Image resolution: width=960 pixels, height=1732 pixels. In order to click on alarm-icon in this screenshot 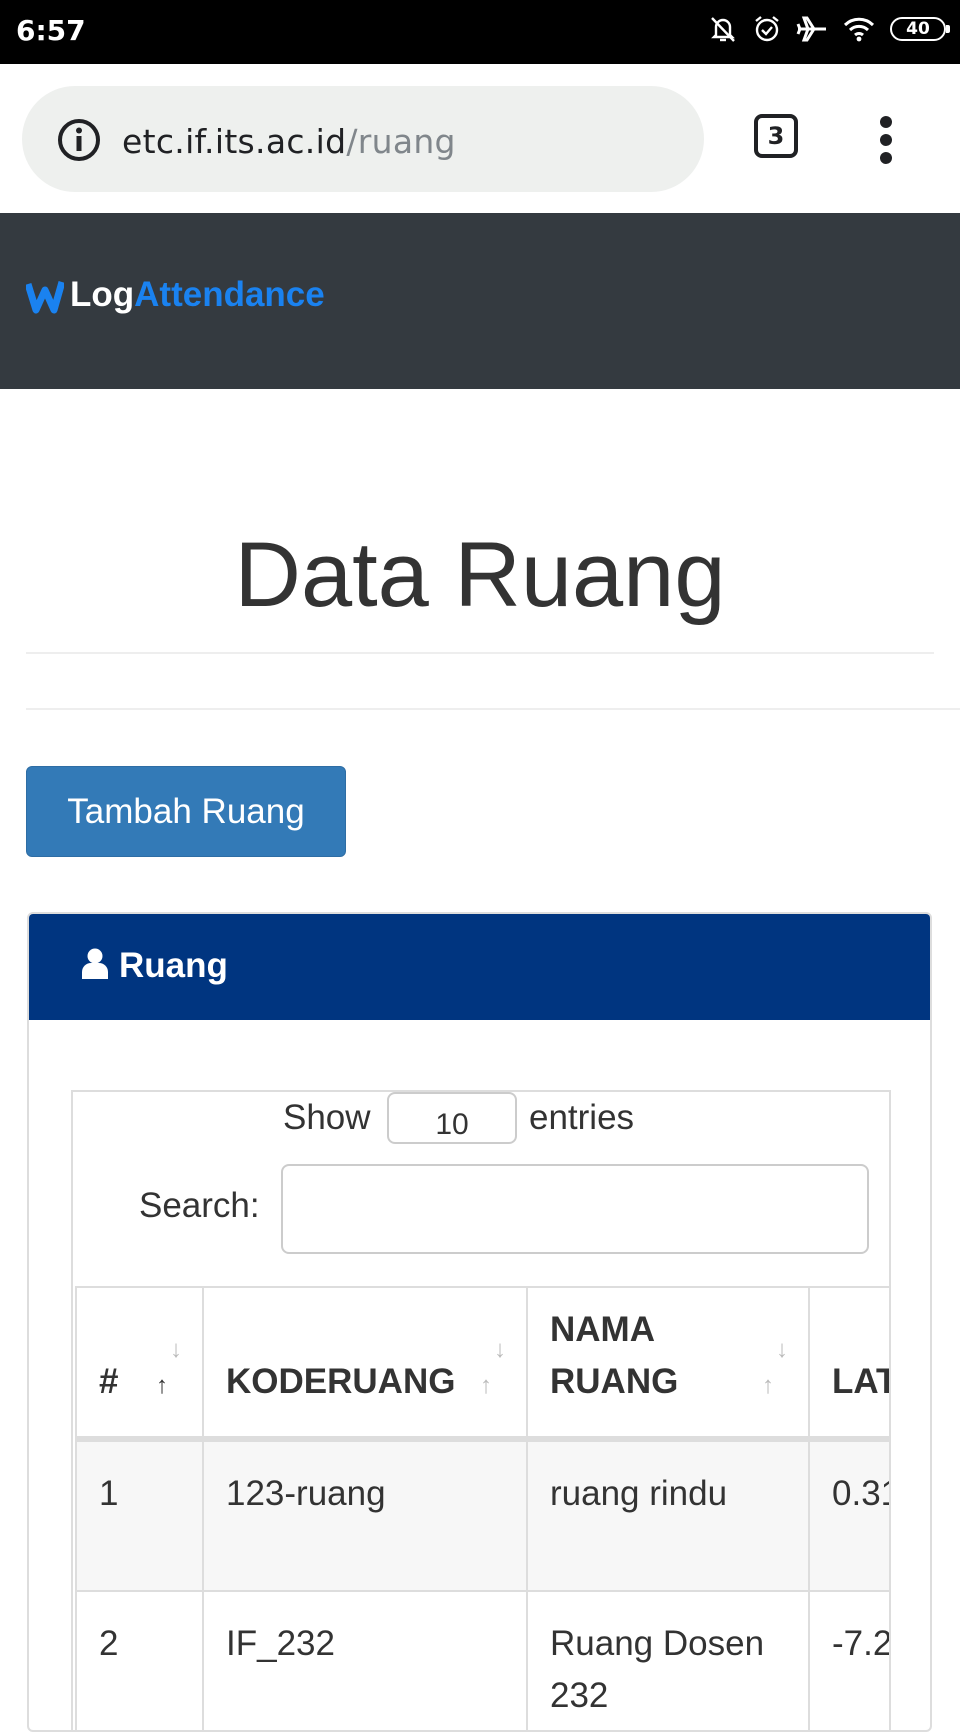, I will do `click(767, 29)`.